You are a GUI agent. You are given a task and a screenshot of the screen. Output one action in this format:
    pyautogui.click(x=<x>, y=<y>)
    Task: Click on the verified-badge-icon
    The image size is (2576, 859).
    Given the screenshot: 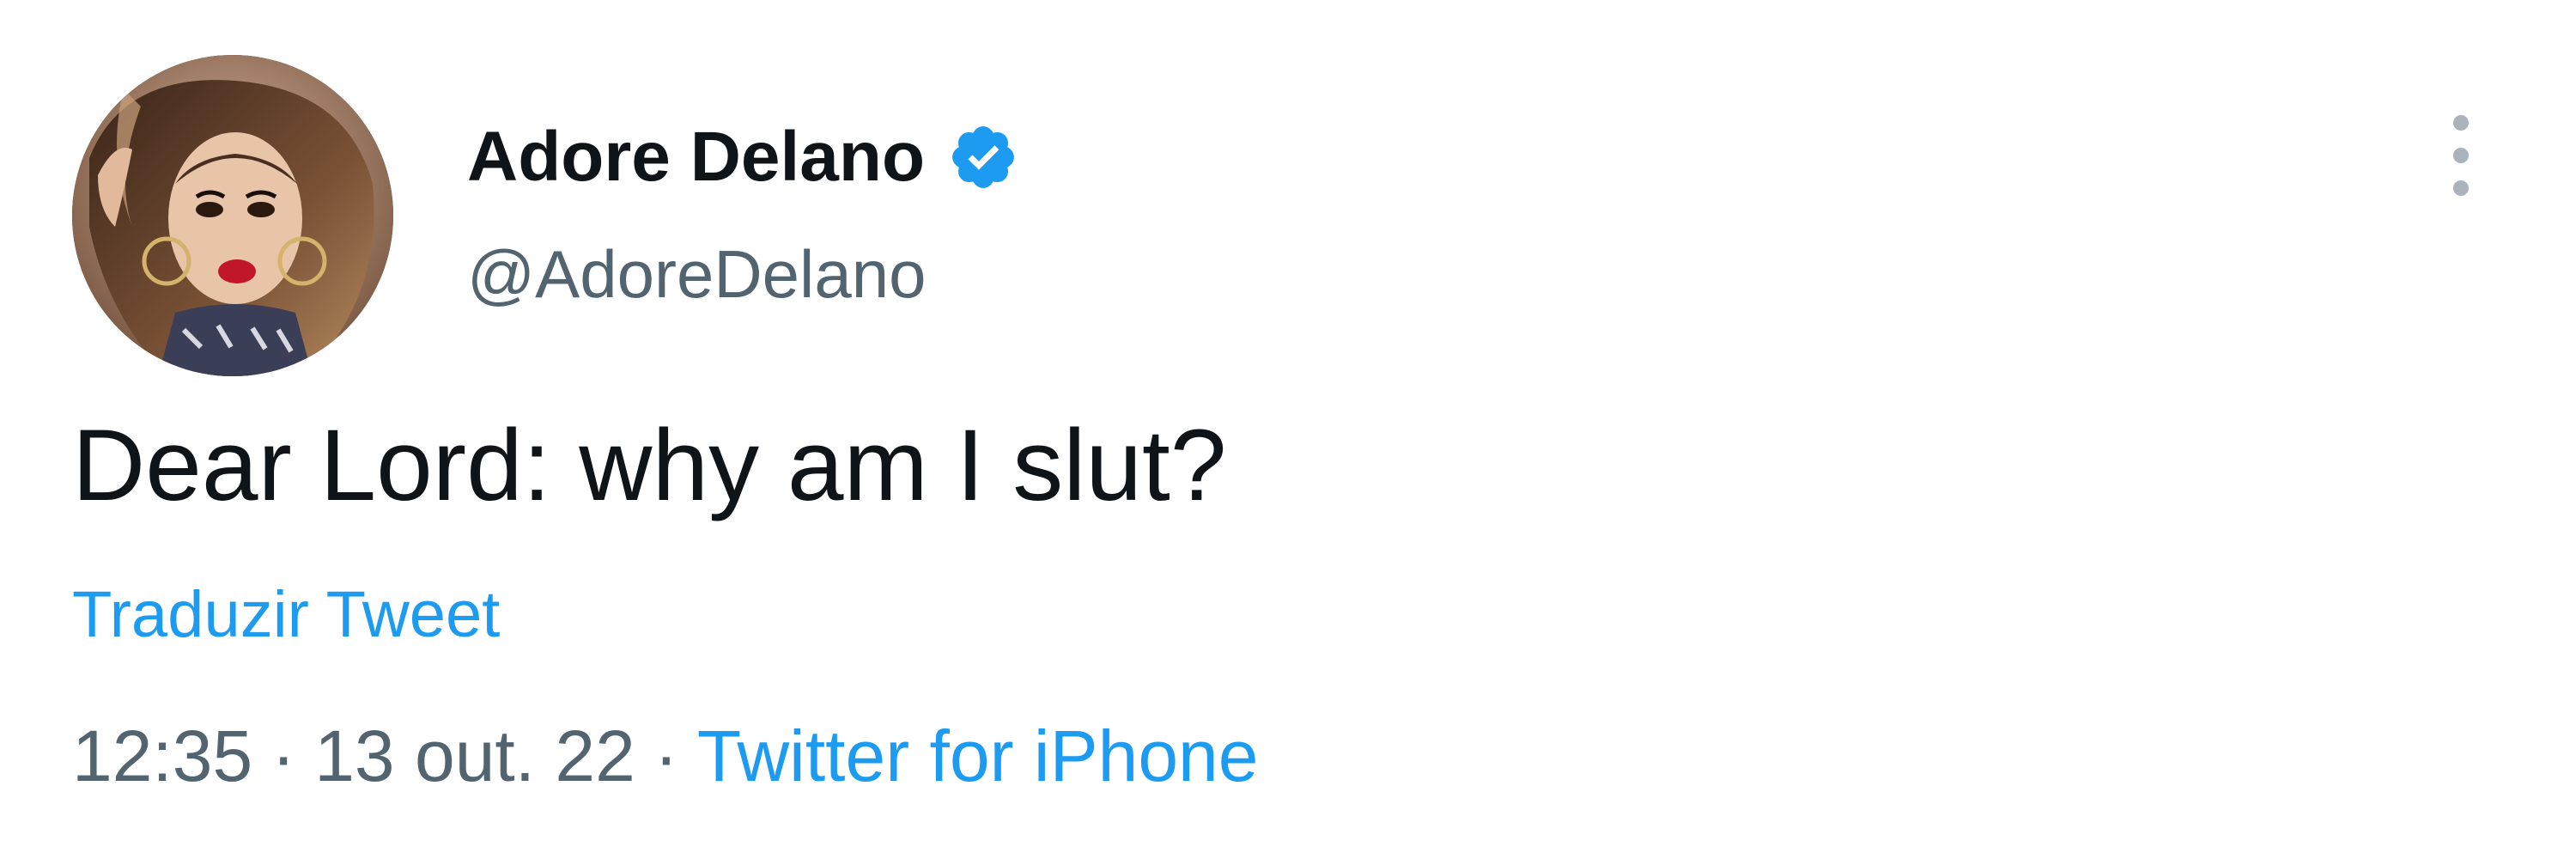 What is the action you would take?
    pyautogui.click(x=983, y=157)
    